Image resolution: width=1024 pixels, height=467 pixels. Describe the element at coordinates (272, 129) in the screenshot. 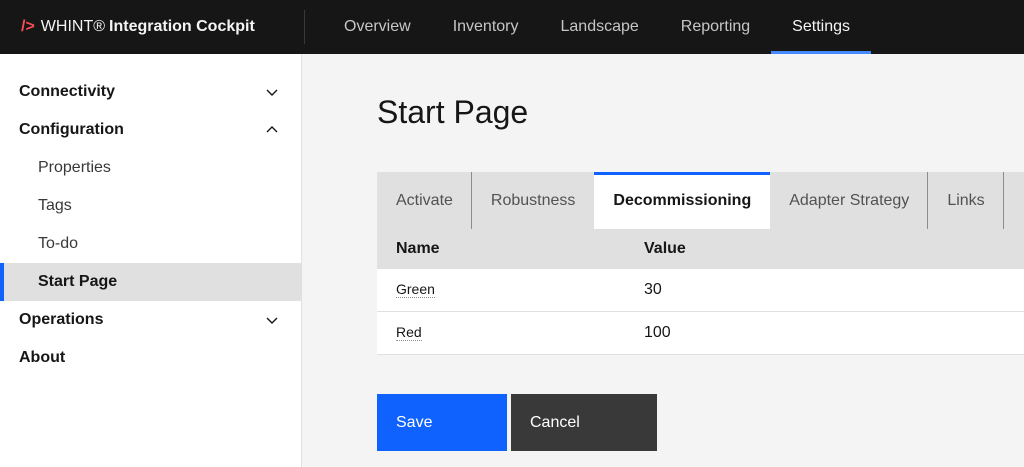

I see `chevron-up-icon` at that location.